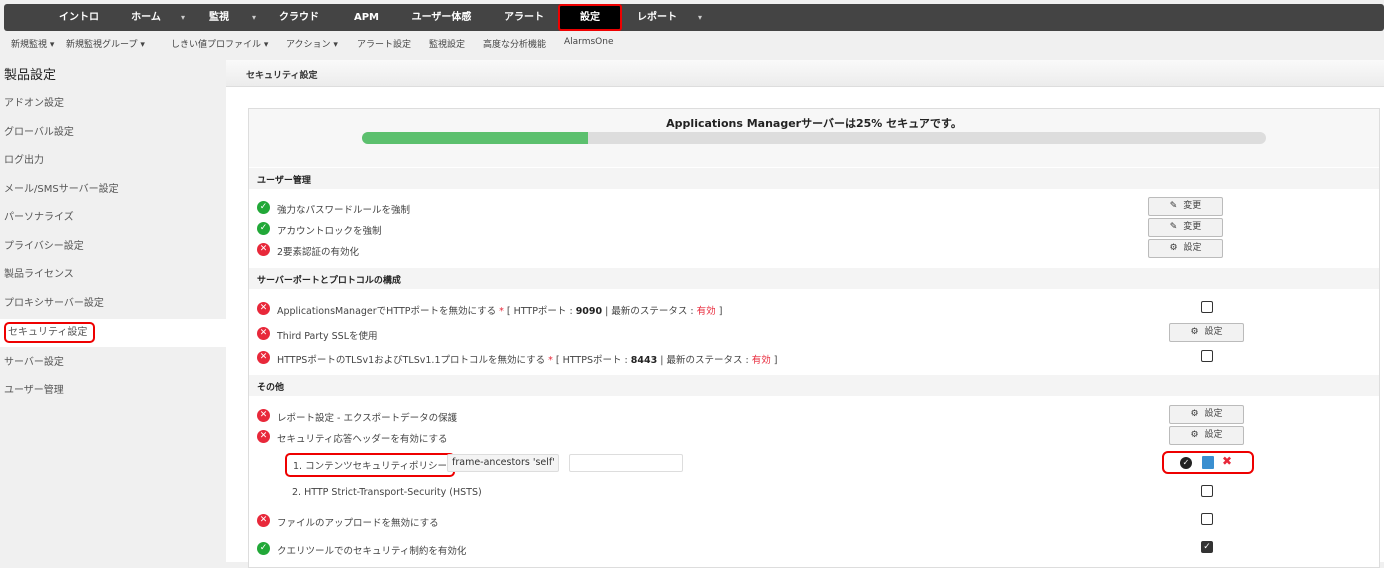 This screenshot has height=568, width=1384. I want to click on sidebar-item-label: グローバル設定, so click(39, 132).